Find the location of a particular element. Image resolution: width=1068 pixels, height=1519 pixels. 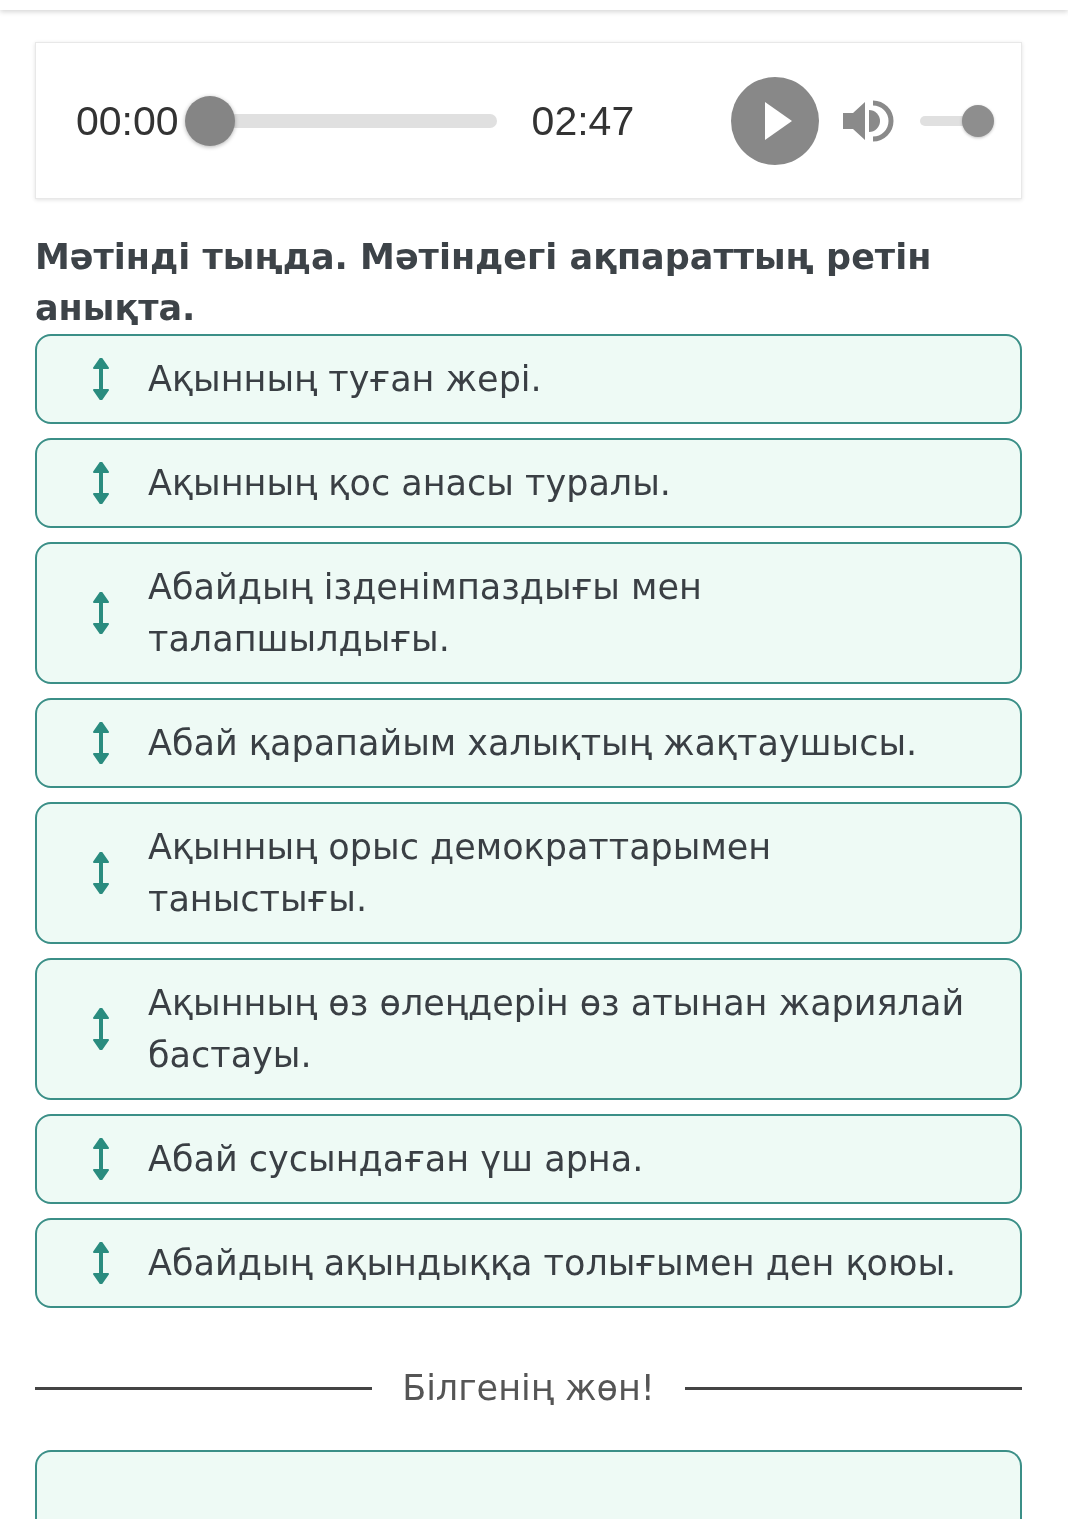

item-text: Ақынның туған жері. is located at coordinates (345, 379).